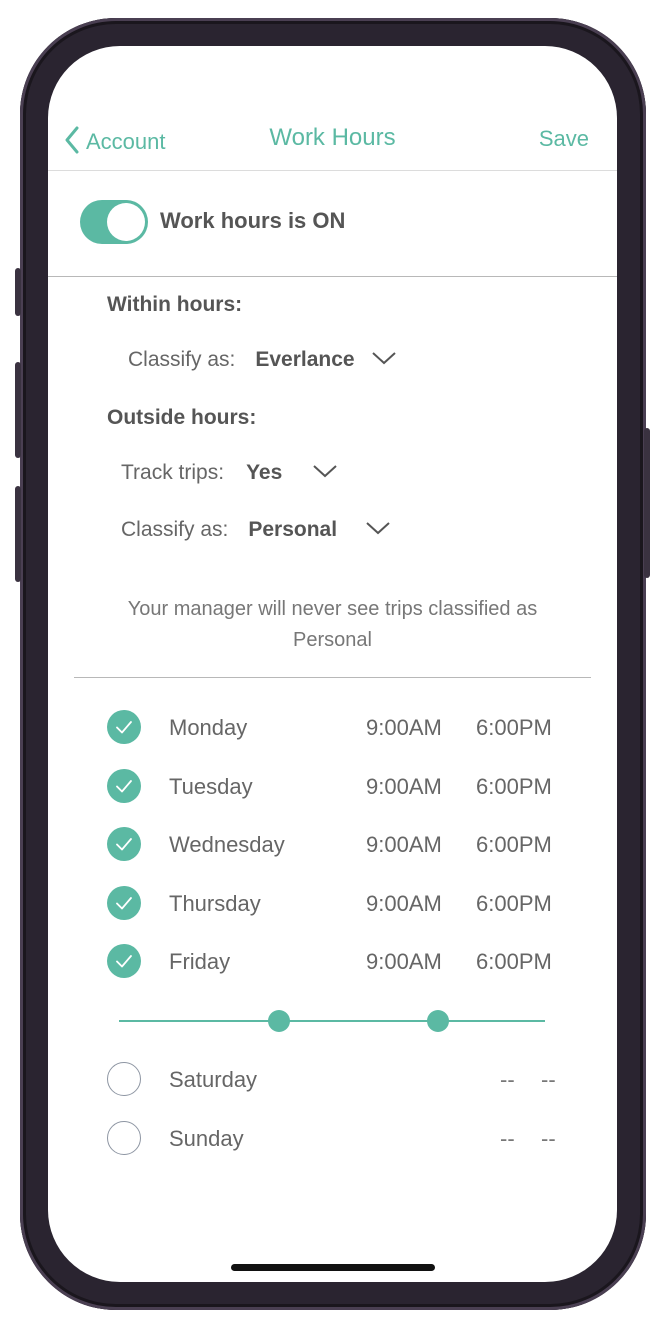  Describe the element at coordinates (18, 410) in the screenshot. I see `volume-up-button` at that location.